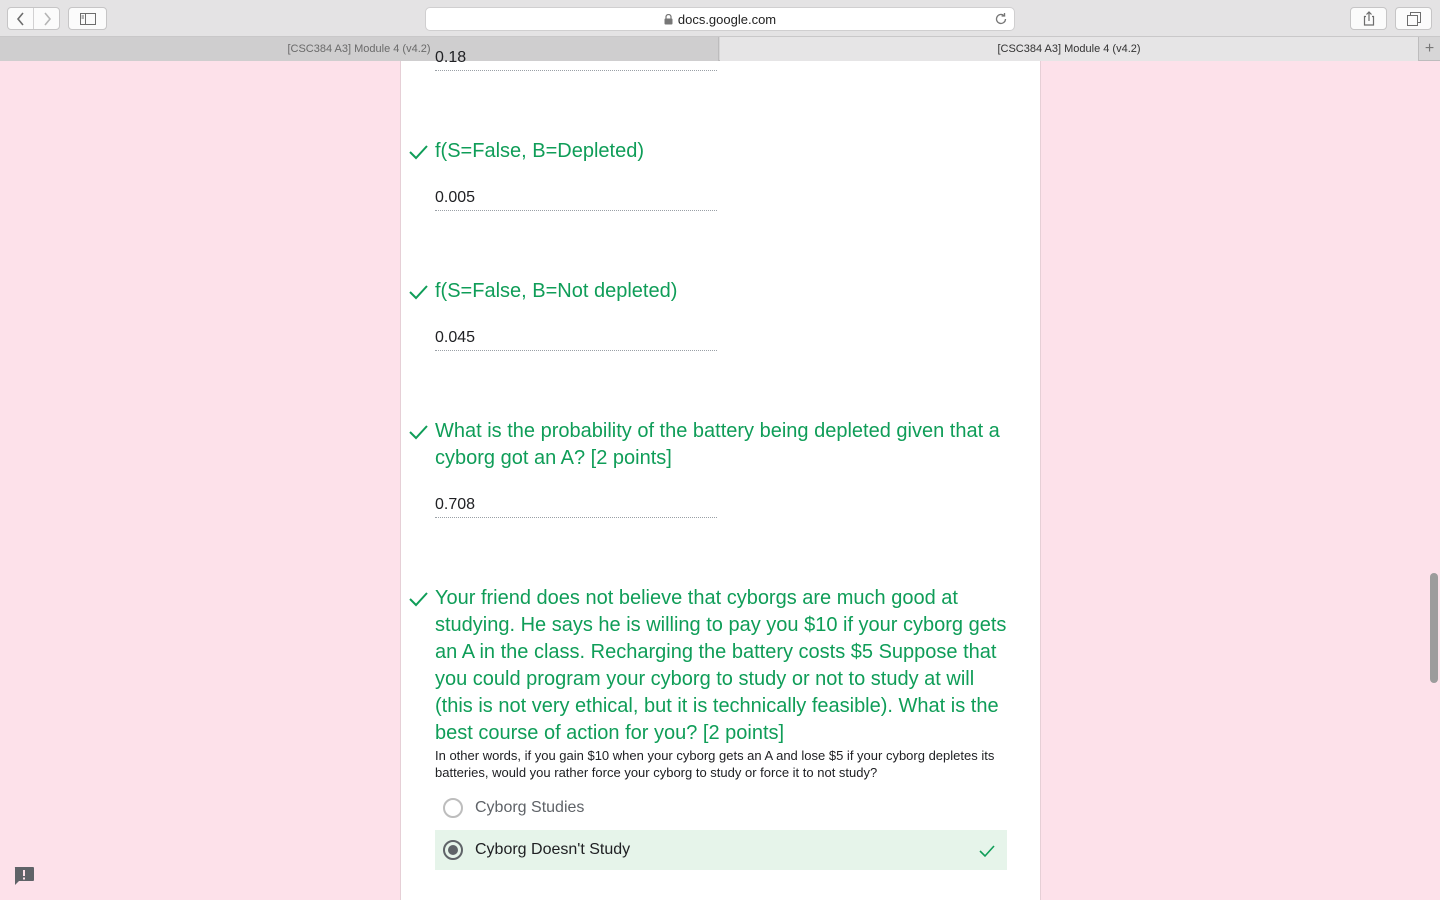  I want to click on answer-field: 0.708, so click(576, 507).